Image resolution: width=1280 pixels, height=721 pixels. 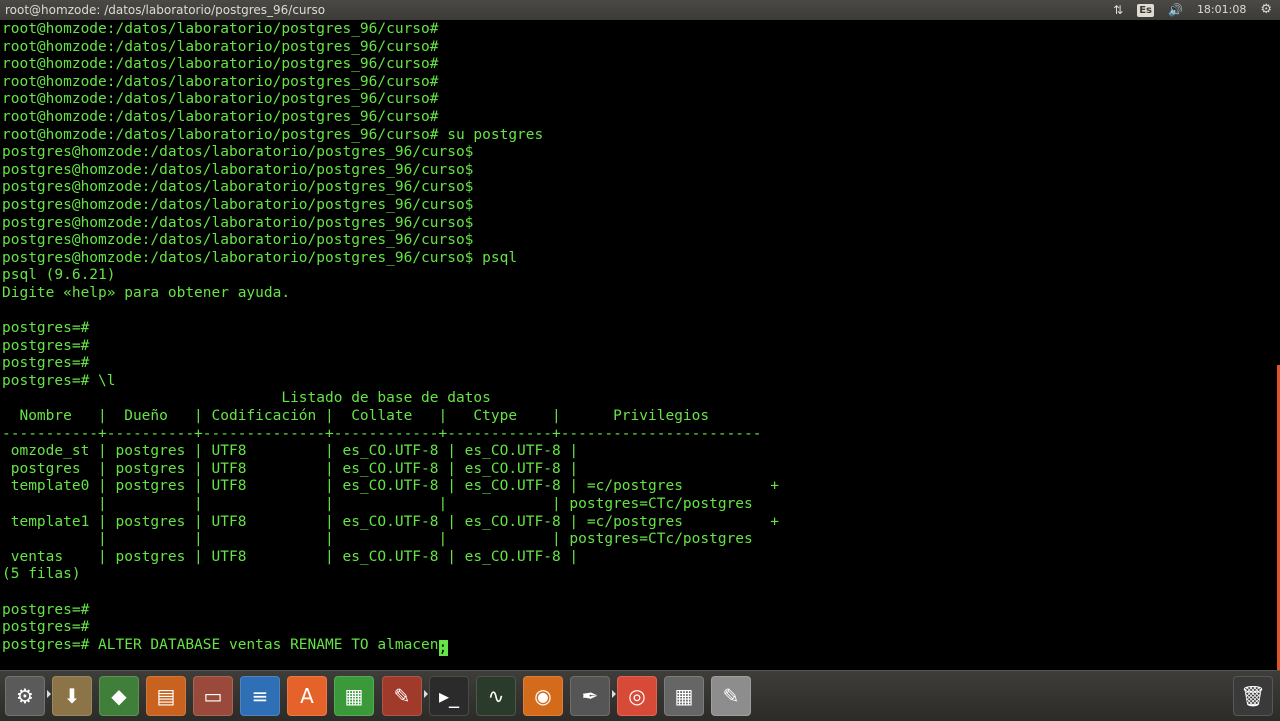 What do you see at coordinates (449, 696) in the screenshot?
I see `launcher-terminal-icon: ▸_` at bounding box center [449, 696].